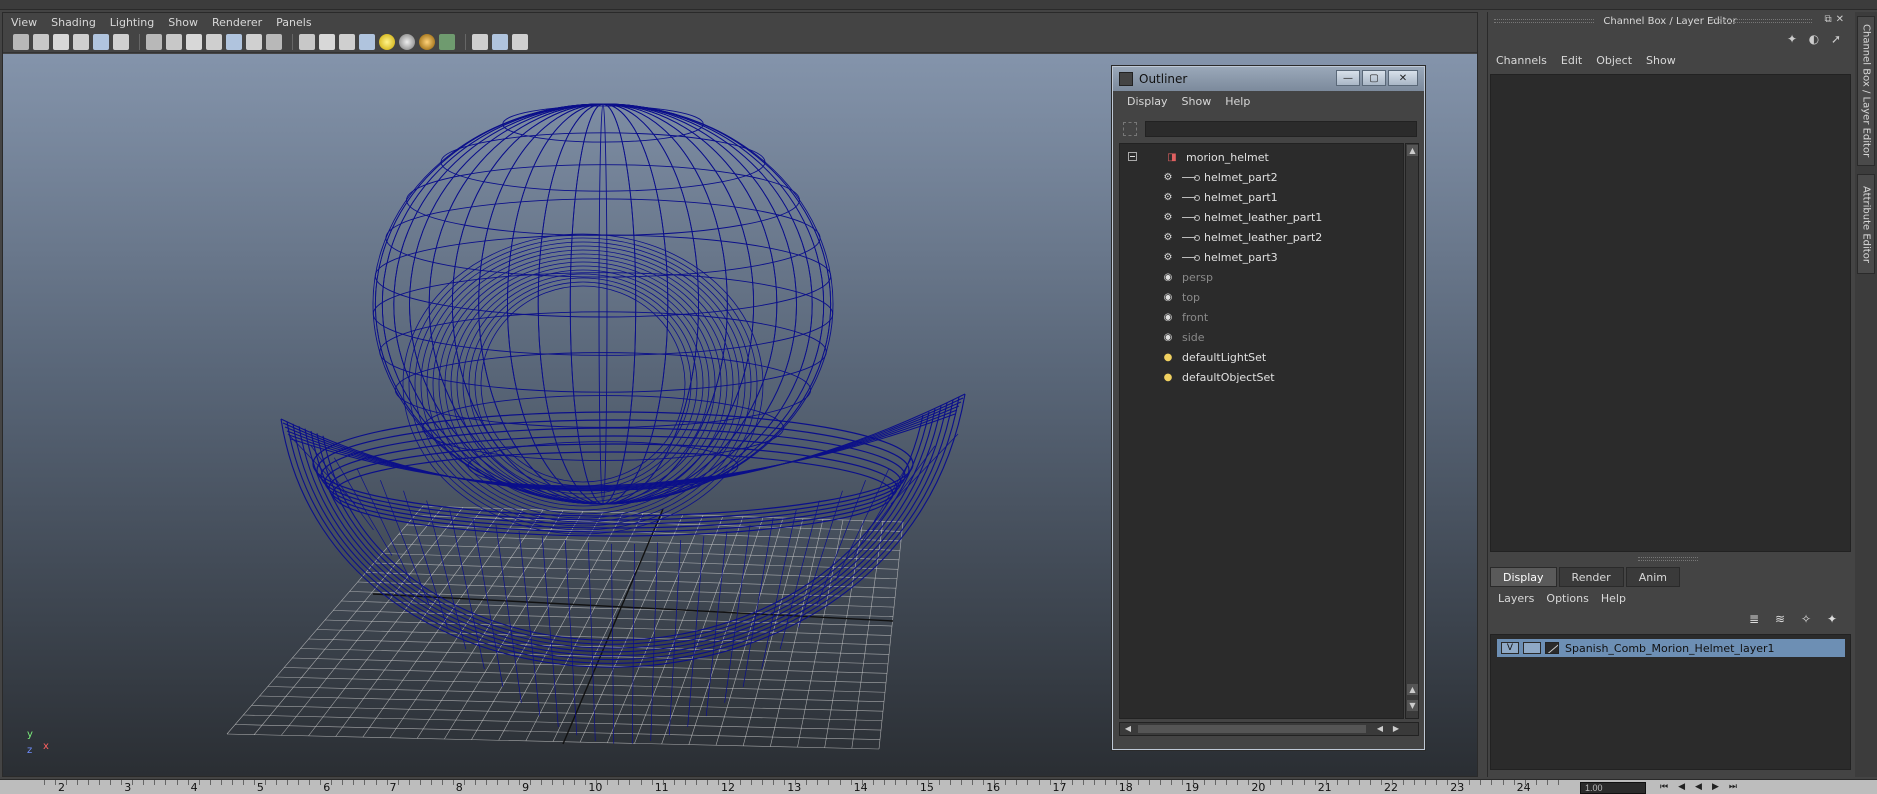 The image size is (1877, 794). What do you see at coordinates (447, 41) in the screenshot?
I see `isolate-select-icon` at bounding box center [447, 41].